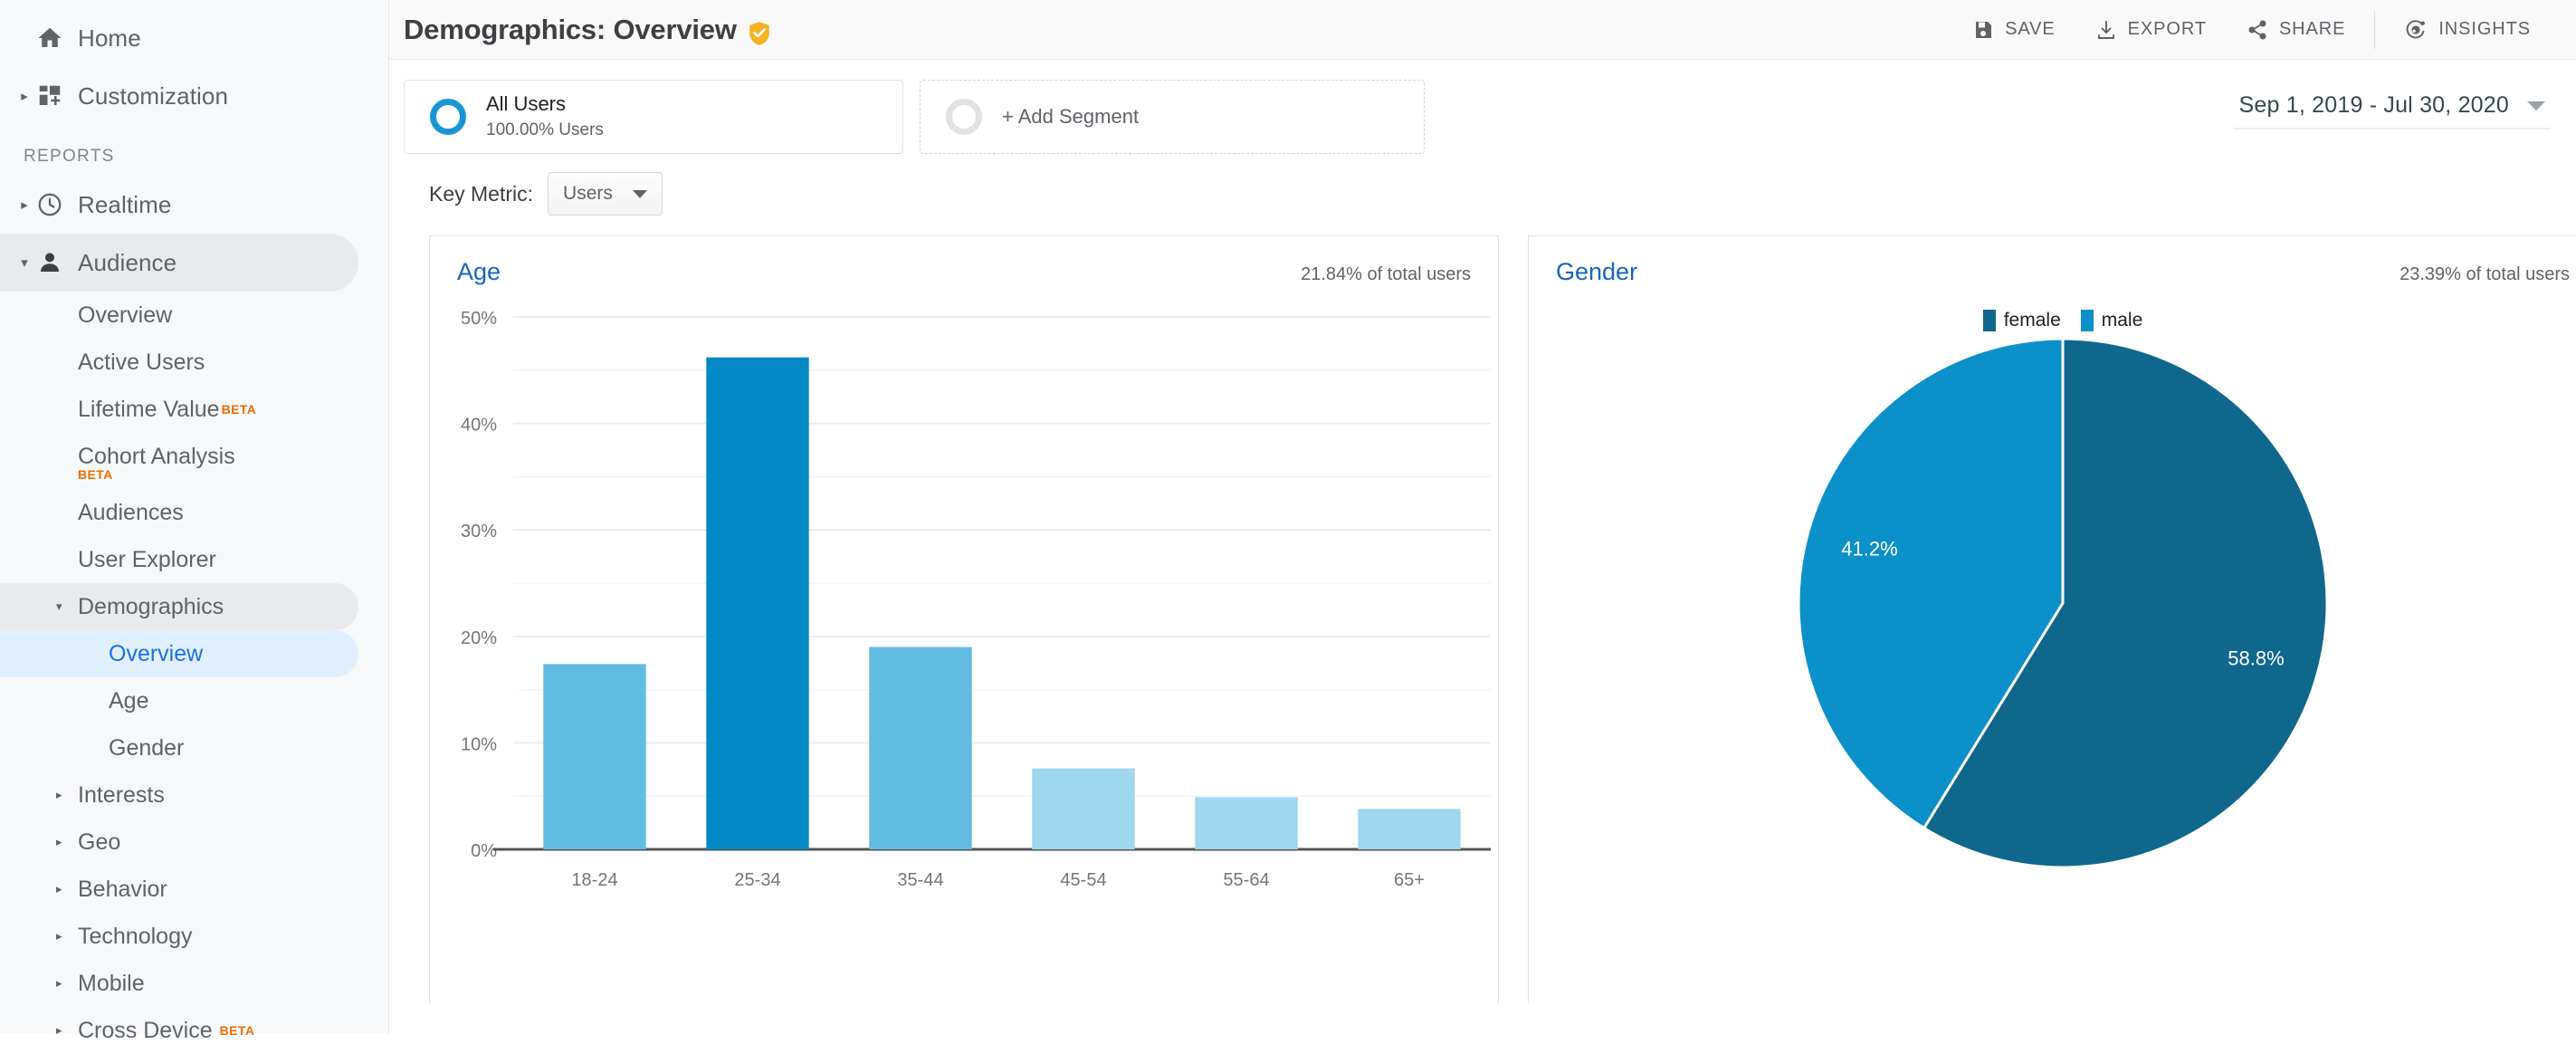 The image size is (2576, 1054). What do you see at coordinates (1246, 880) in the screenshot?
I see `svg-text: 55-64` at bounding box center [1246, 880].